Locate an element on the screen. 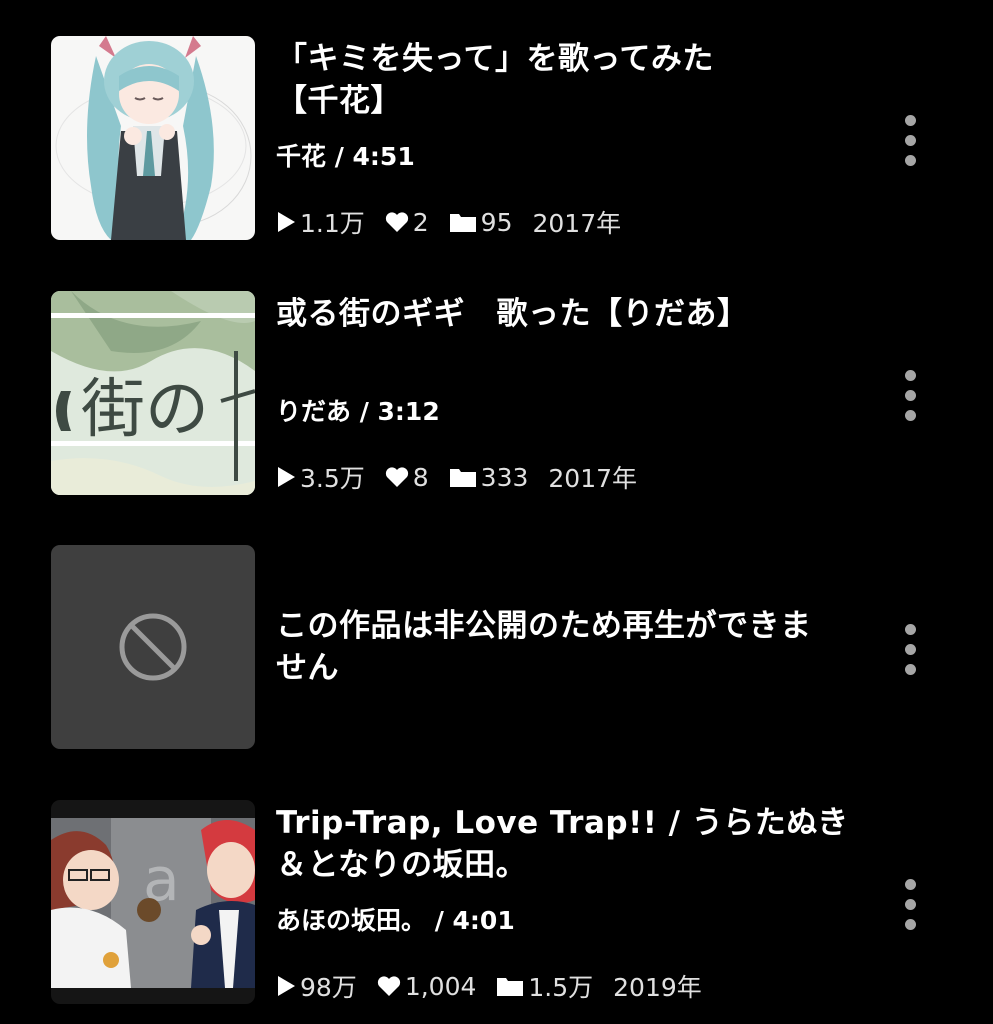 The width and height of the screenshot is (993, 1024). play-count: 98万 is located at coordinates (316, 986).